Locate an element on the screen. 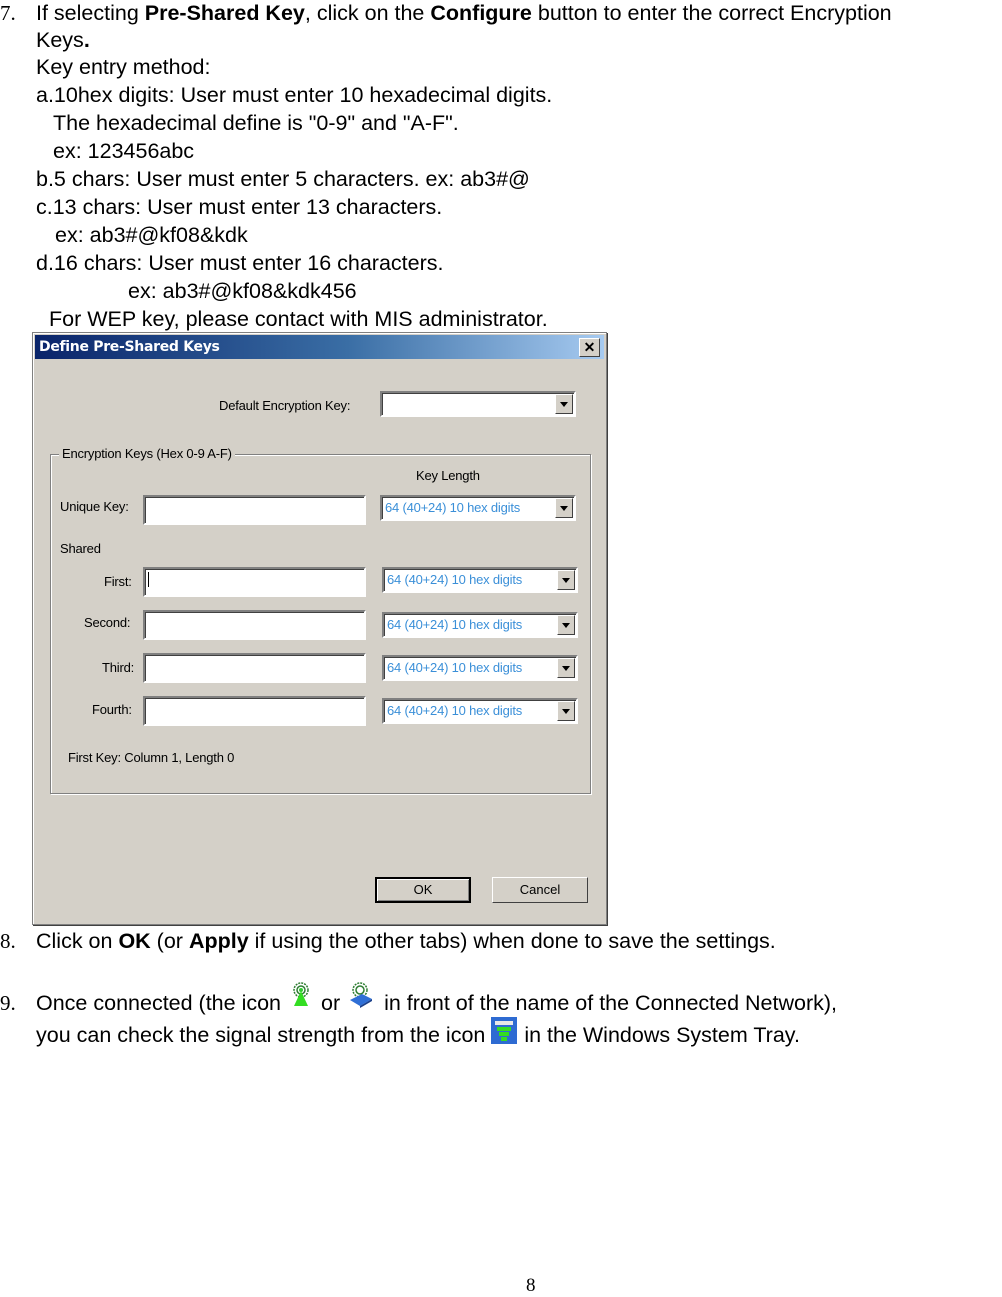 The width and height of the screenshot is (1002, 1297). method-d-line-2: ex: ab3#@kf08&kdk456 is located at coordinates (242, 291).